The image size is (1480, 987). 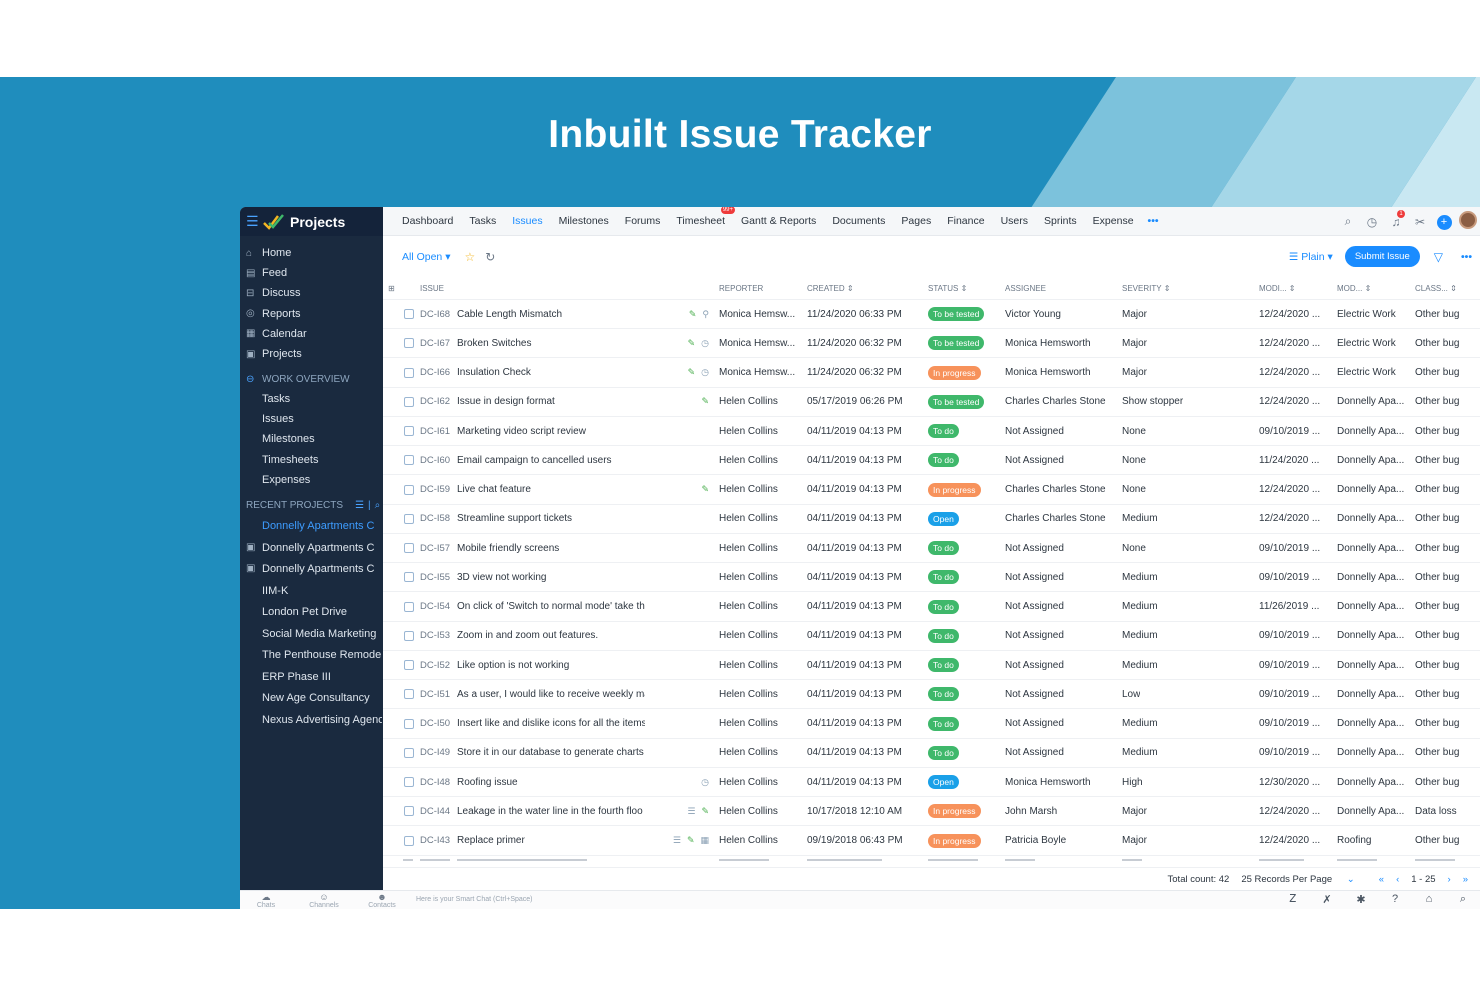 I want to click on issue-title: Broken Switches, so click(x=551, y=343).